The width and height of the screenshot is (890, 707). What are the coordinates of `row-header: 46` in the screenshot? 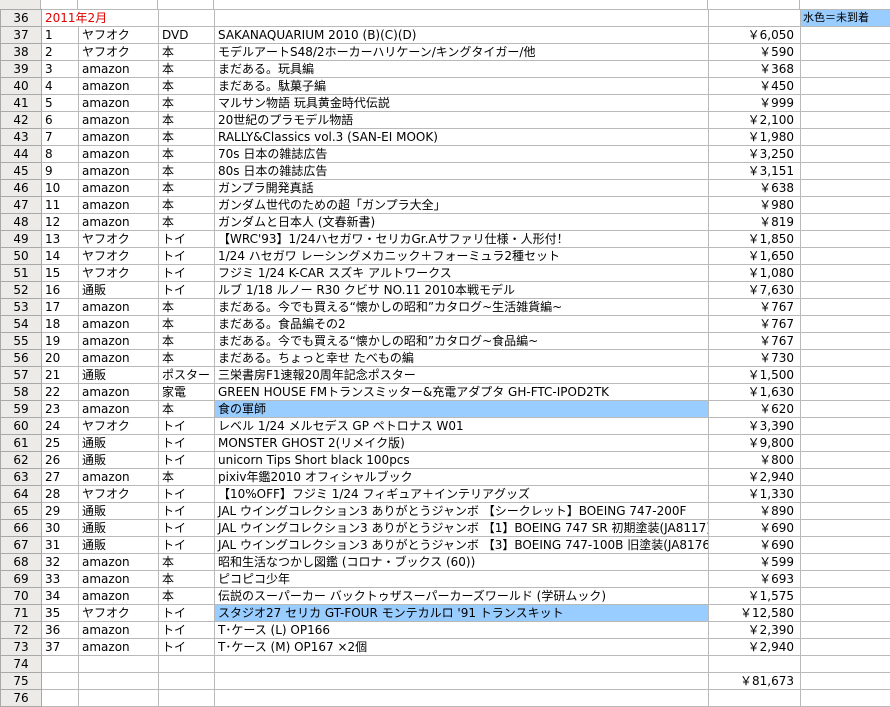 It's located at (21, 188).